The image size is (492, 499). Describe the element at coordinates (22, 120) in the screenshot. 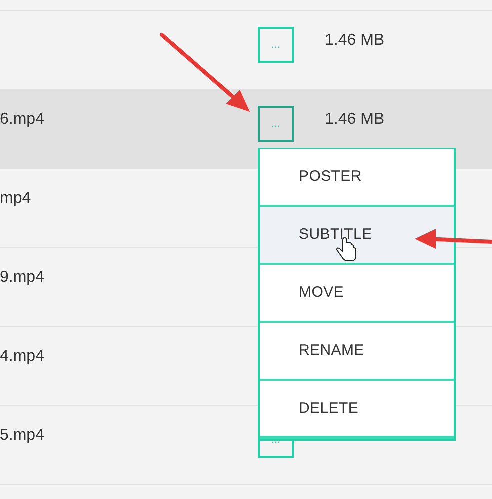

I see `file-name: 6.mp4` at that location.